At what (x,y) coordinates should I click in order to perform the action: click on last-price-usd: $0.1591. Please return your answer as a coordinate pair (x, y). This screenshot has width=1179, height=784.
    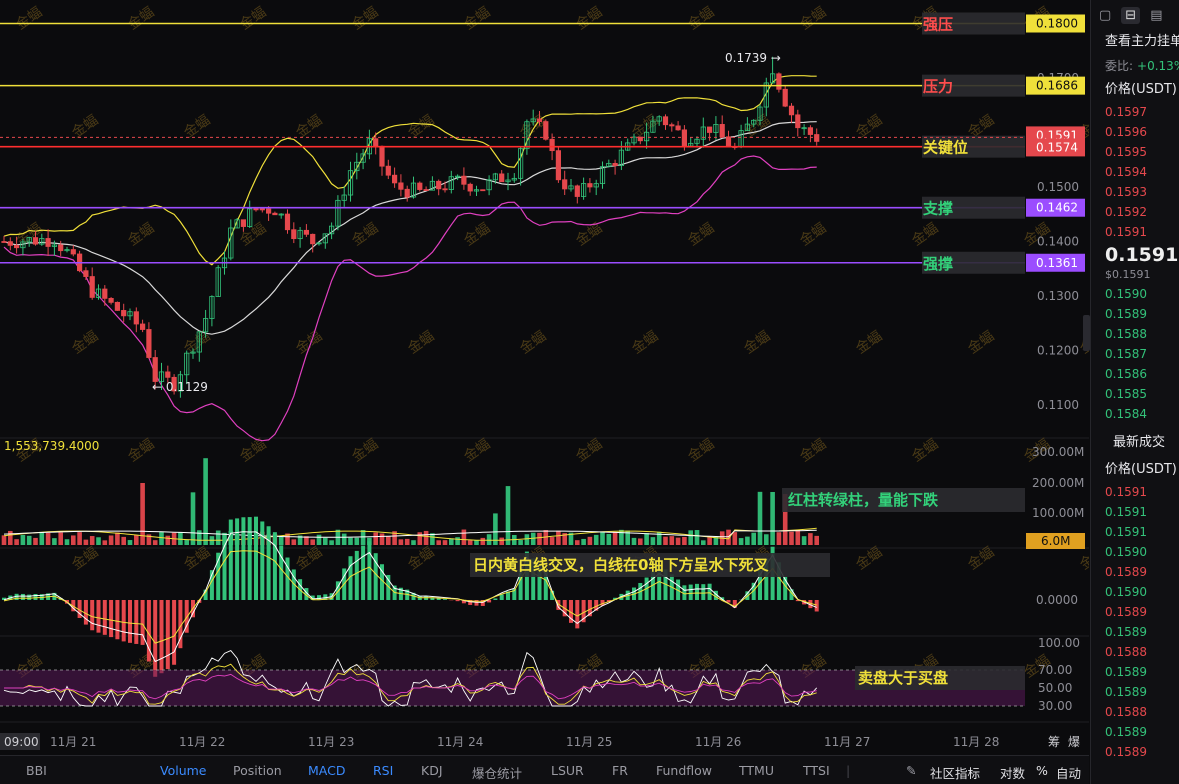
    Looking at the image, I should click on (1128, 274).